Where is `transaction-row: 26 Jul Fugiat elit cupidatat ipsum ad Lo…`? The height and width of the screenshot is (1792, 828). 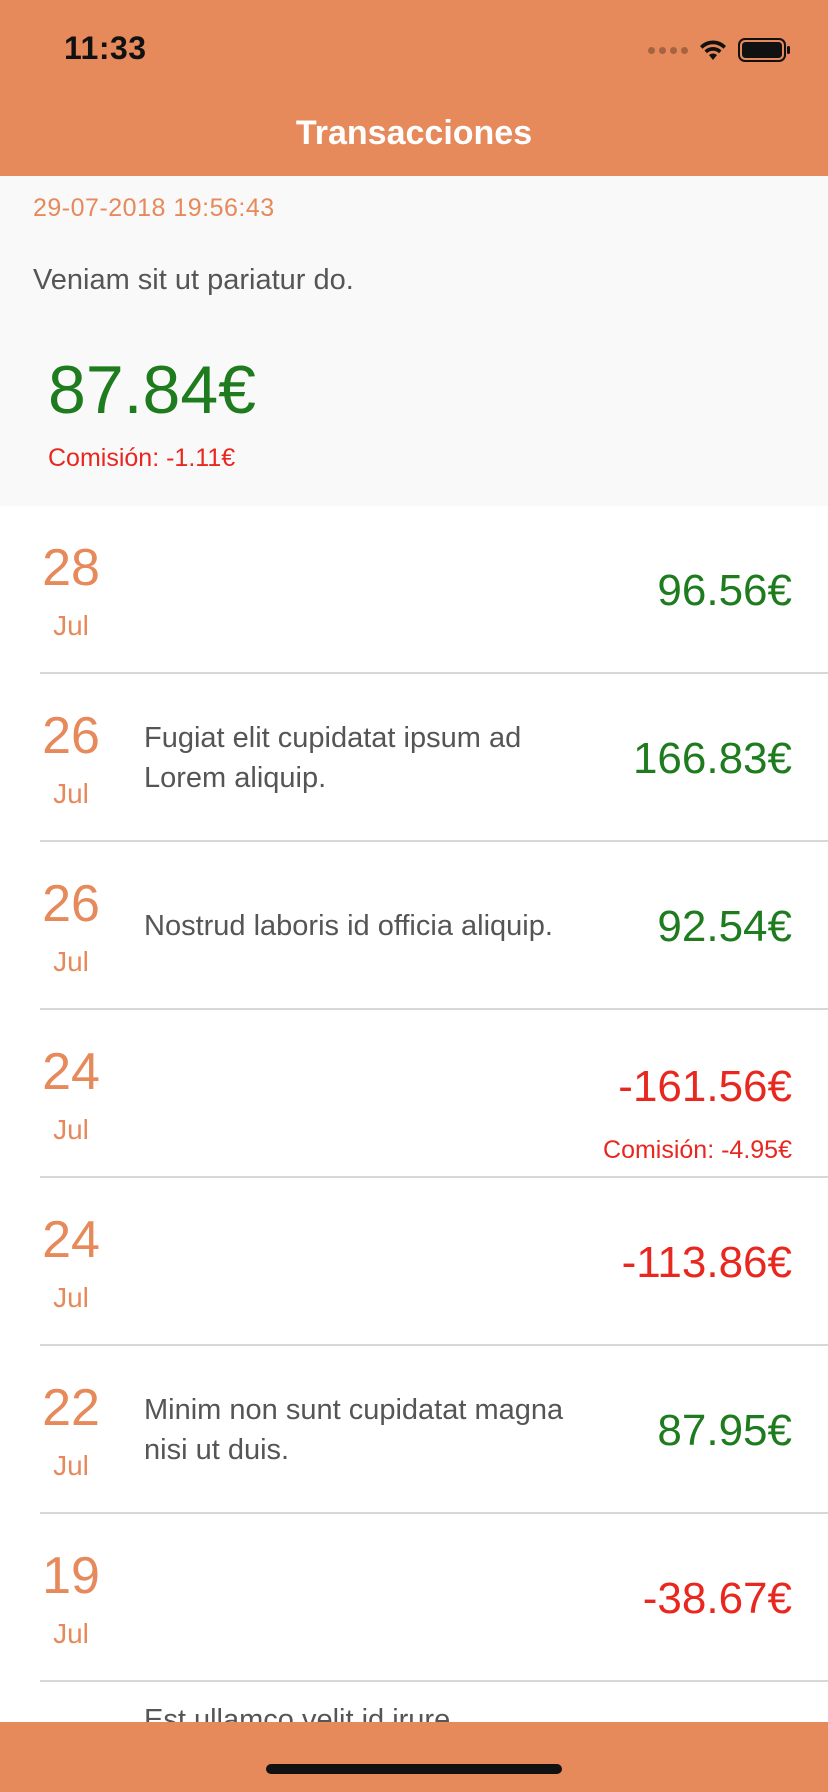
transaction-row: 26 Jul Fugiat elit cupidatat ipsum ad Lo… is located at coordinates (414, 758).